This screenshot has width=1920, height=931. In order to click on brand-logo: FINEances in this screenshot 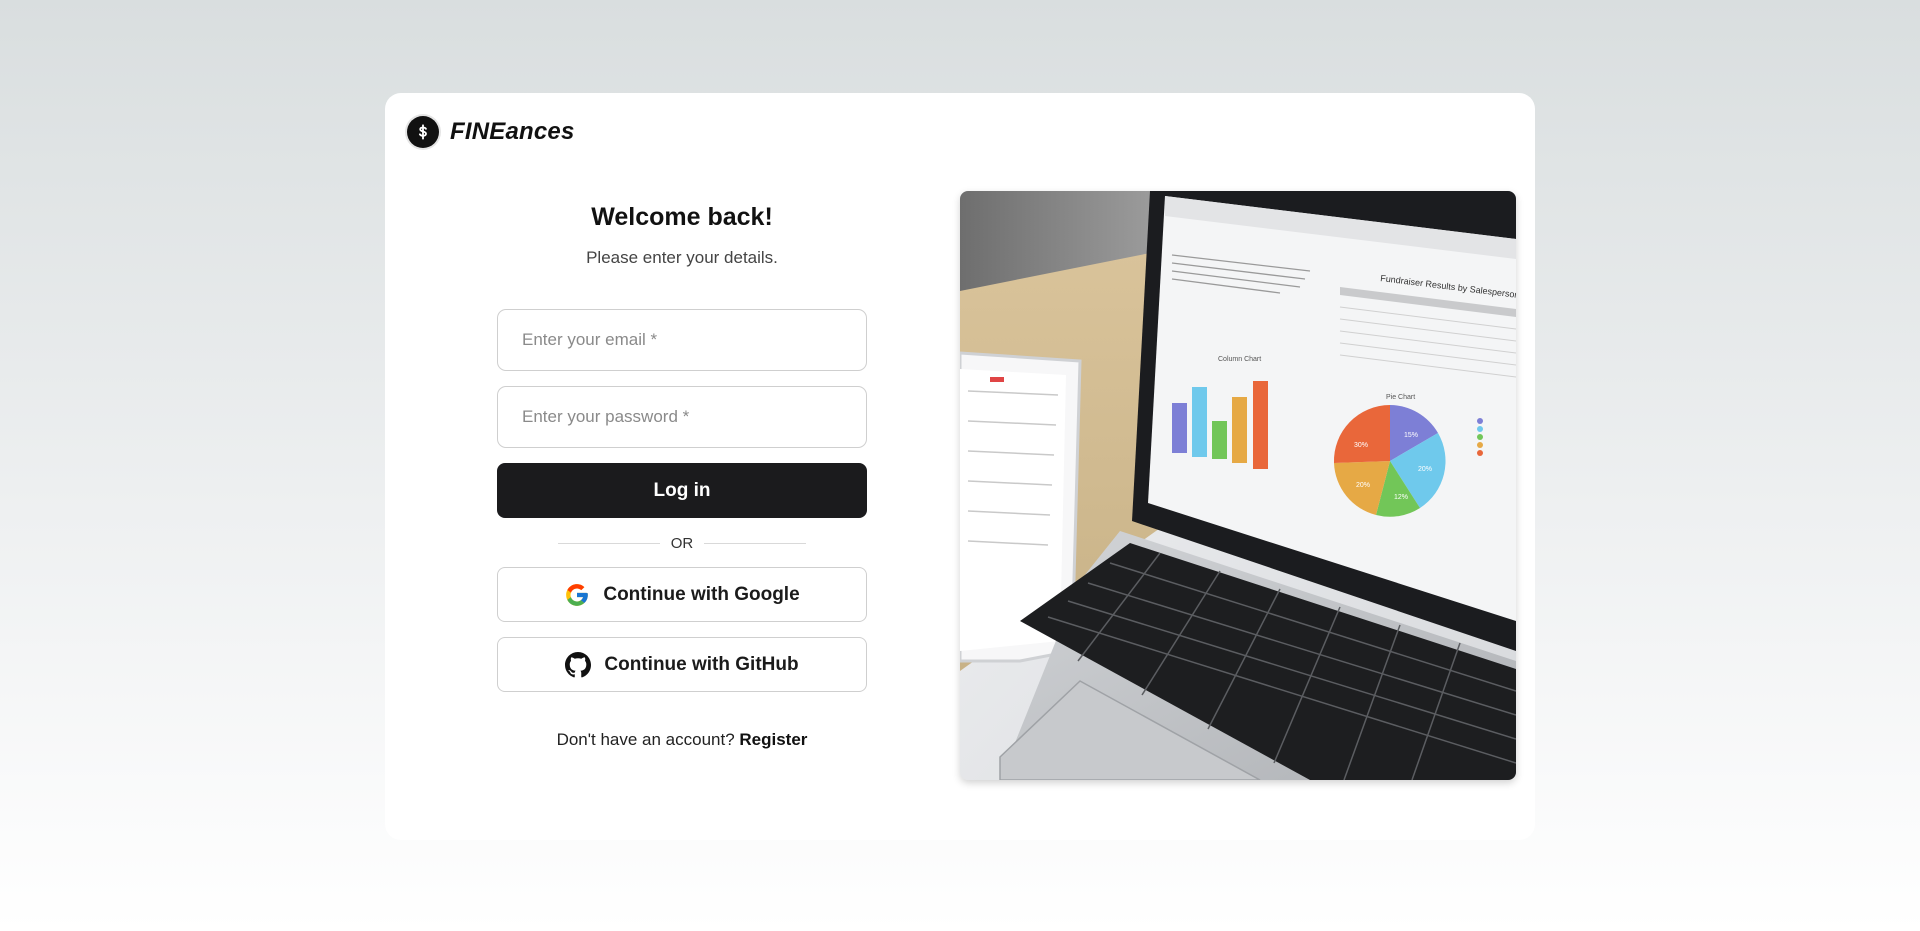, I will do `click(491, 132)`.